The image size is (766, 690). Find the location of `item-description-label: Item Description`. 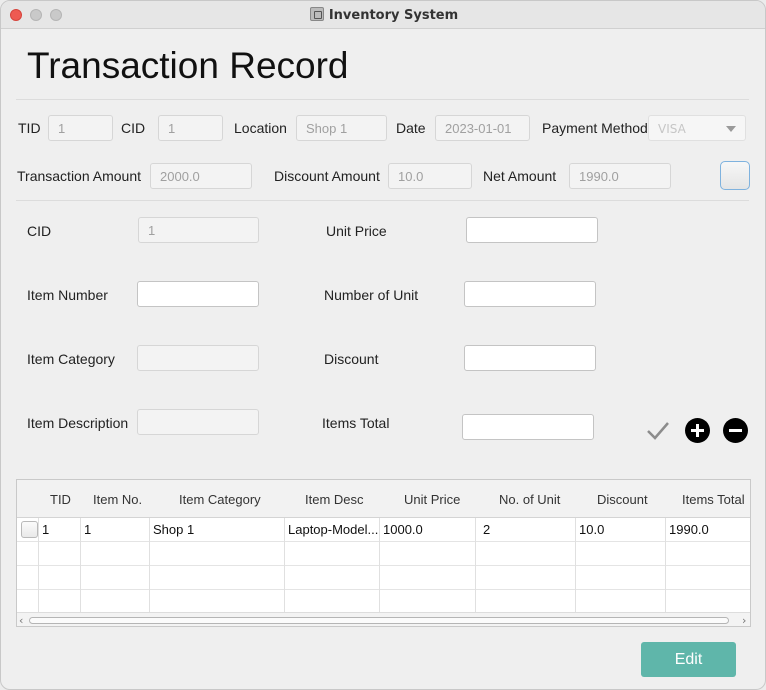

item-description-label: Item Description is located at coordinates (78, 423).